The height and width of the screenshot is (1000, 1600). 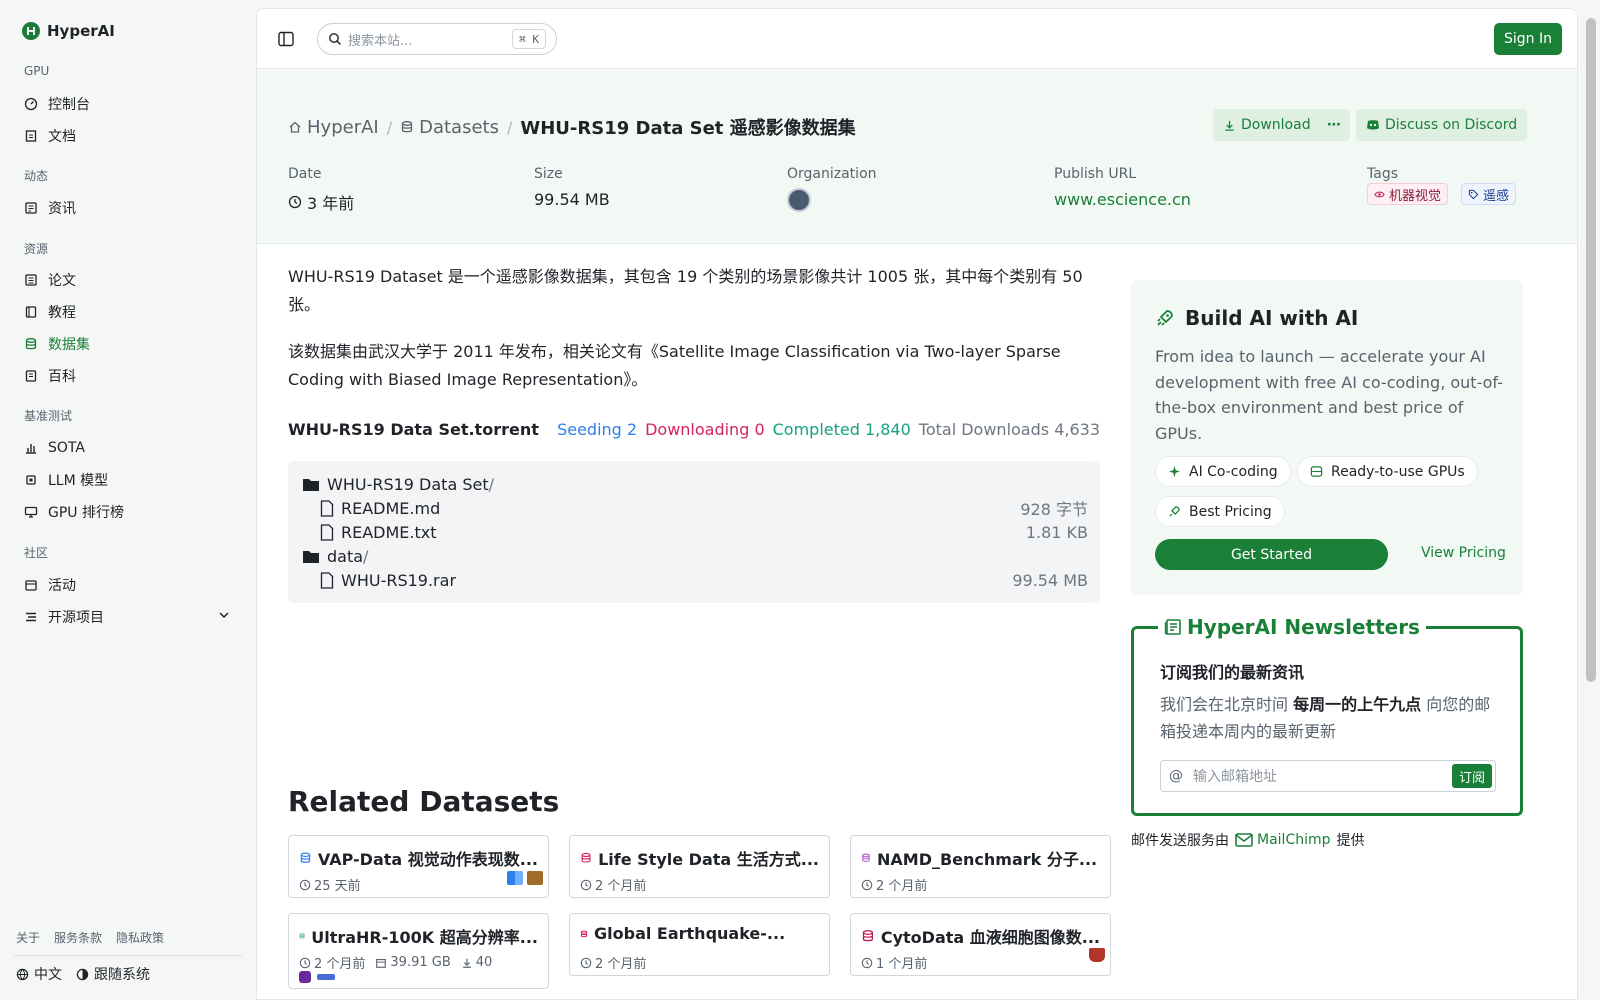 What do you see at coordinates (50, 312) in the screenshot?
I see `sidebar-item-tutorials: 教程` at bounding box center [50, 312].